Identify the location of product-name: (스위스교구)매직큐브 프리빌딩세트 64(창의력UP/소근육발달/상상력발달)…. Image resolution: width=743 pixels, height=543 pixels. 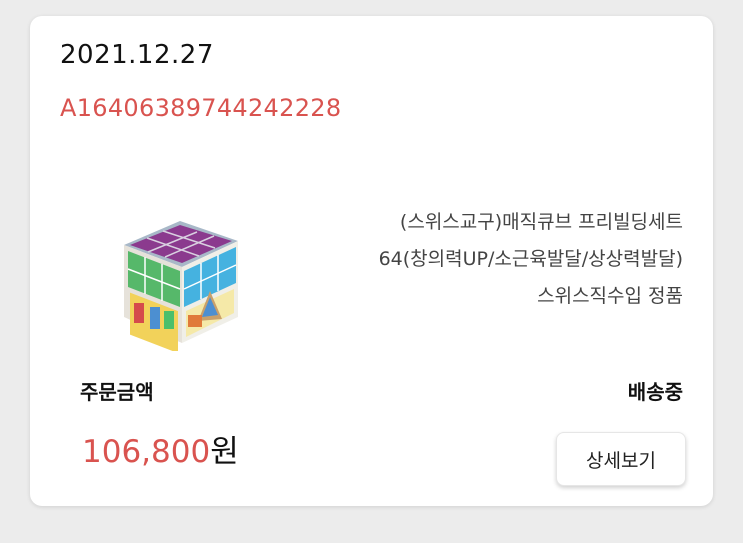
(483, 259).